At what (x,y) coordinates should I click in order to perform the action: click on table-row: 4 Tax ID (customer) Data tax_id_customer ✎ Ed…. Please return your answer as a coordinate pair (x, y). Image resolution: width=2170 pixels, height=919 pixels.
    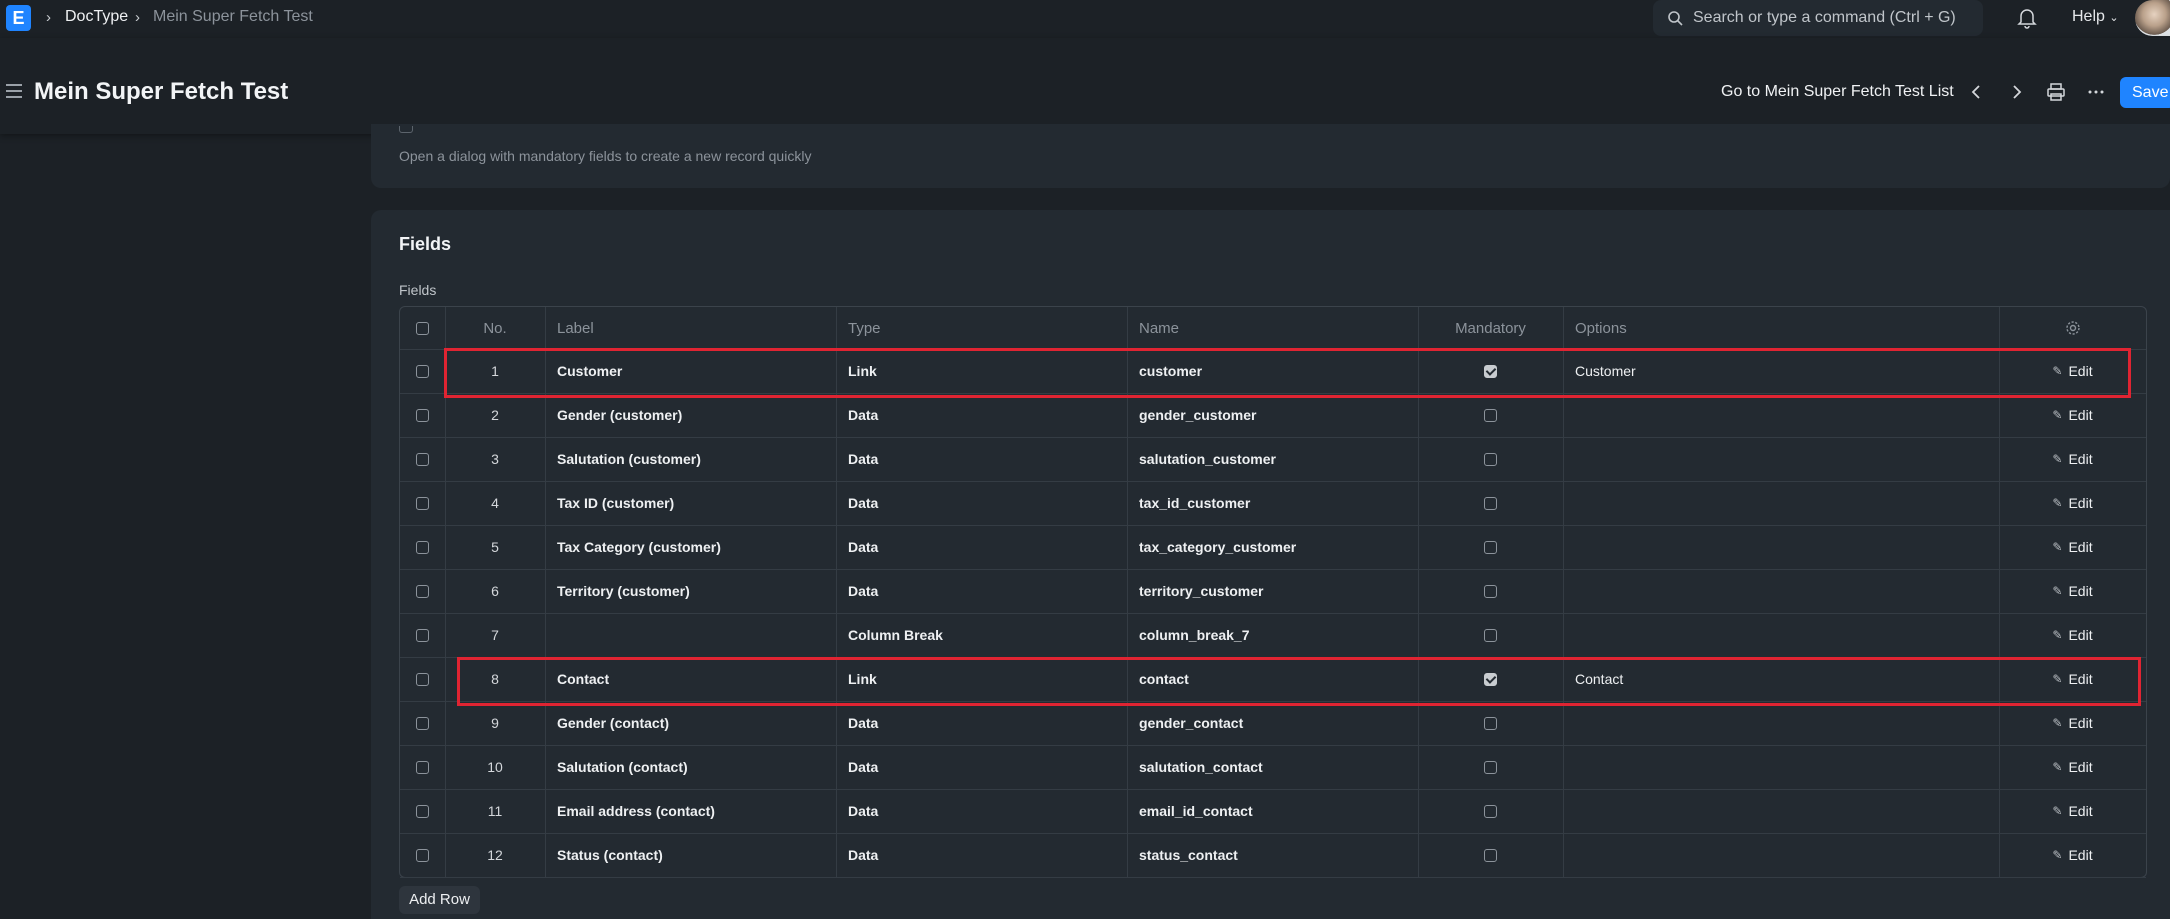
    Looking at the image, I should click on (1273, 503).